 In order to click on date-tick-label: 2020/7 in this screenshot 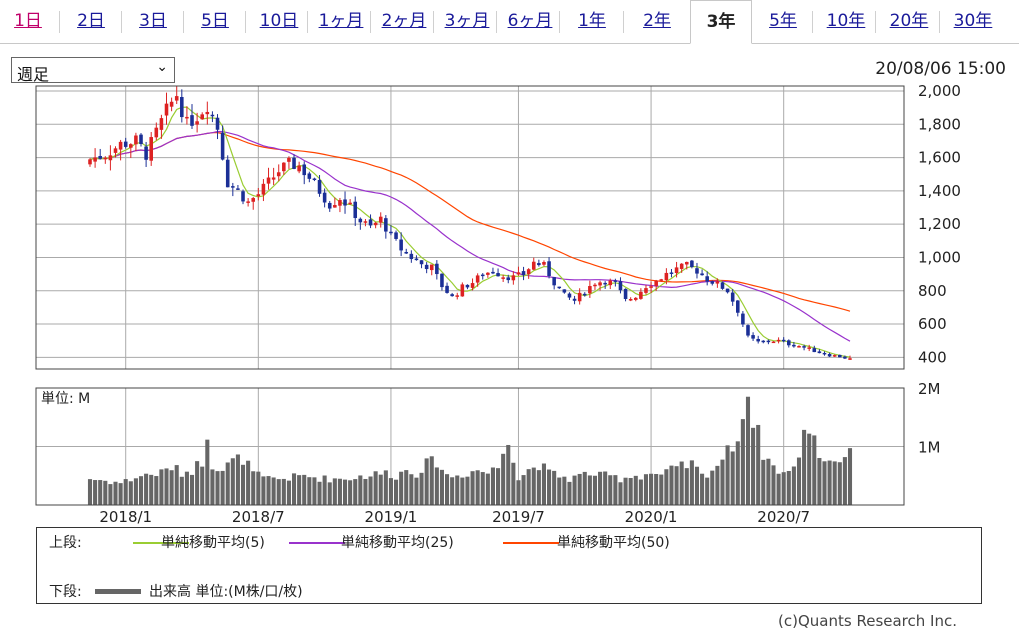, I will do `click(783, 517)`.